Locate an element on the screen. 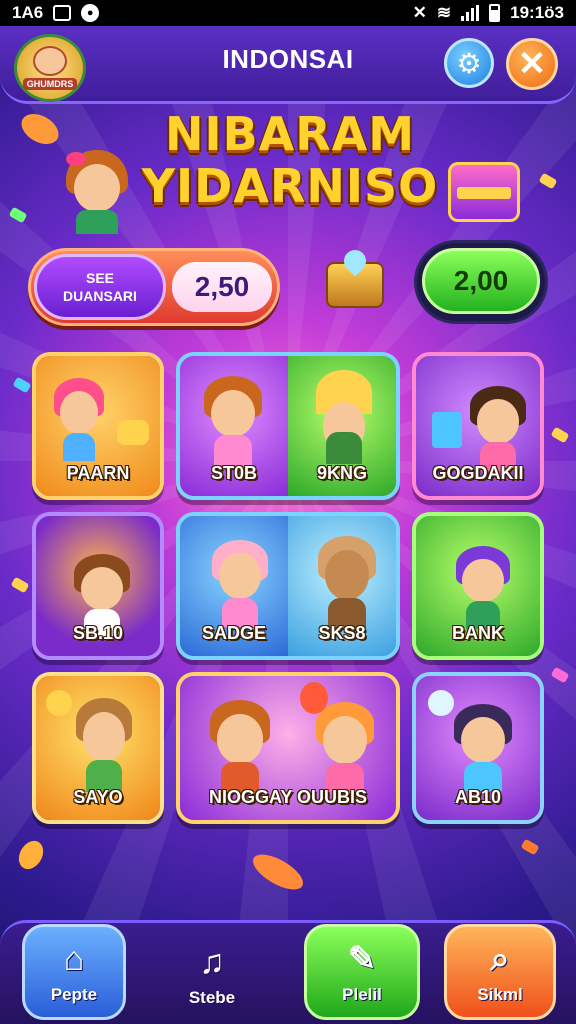  level-card: SADGE SKS8 is located at coordinates (288, 586).